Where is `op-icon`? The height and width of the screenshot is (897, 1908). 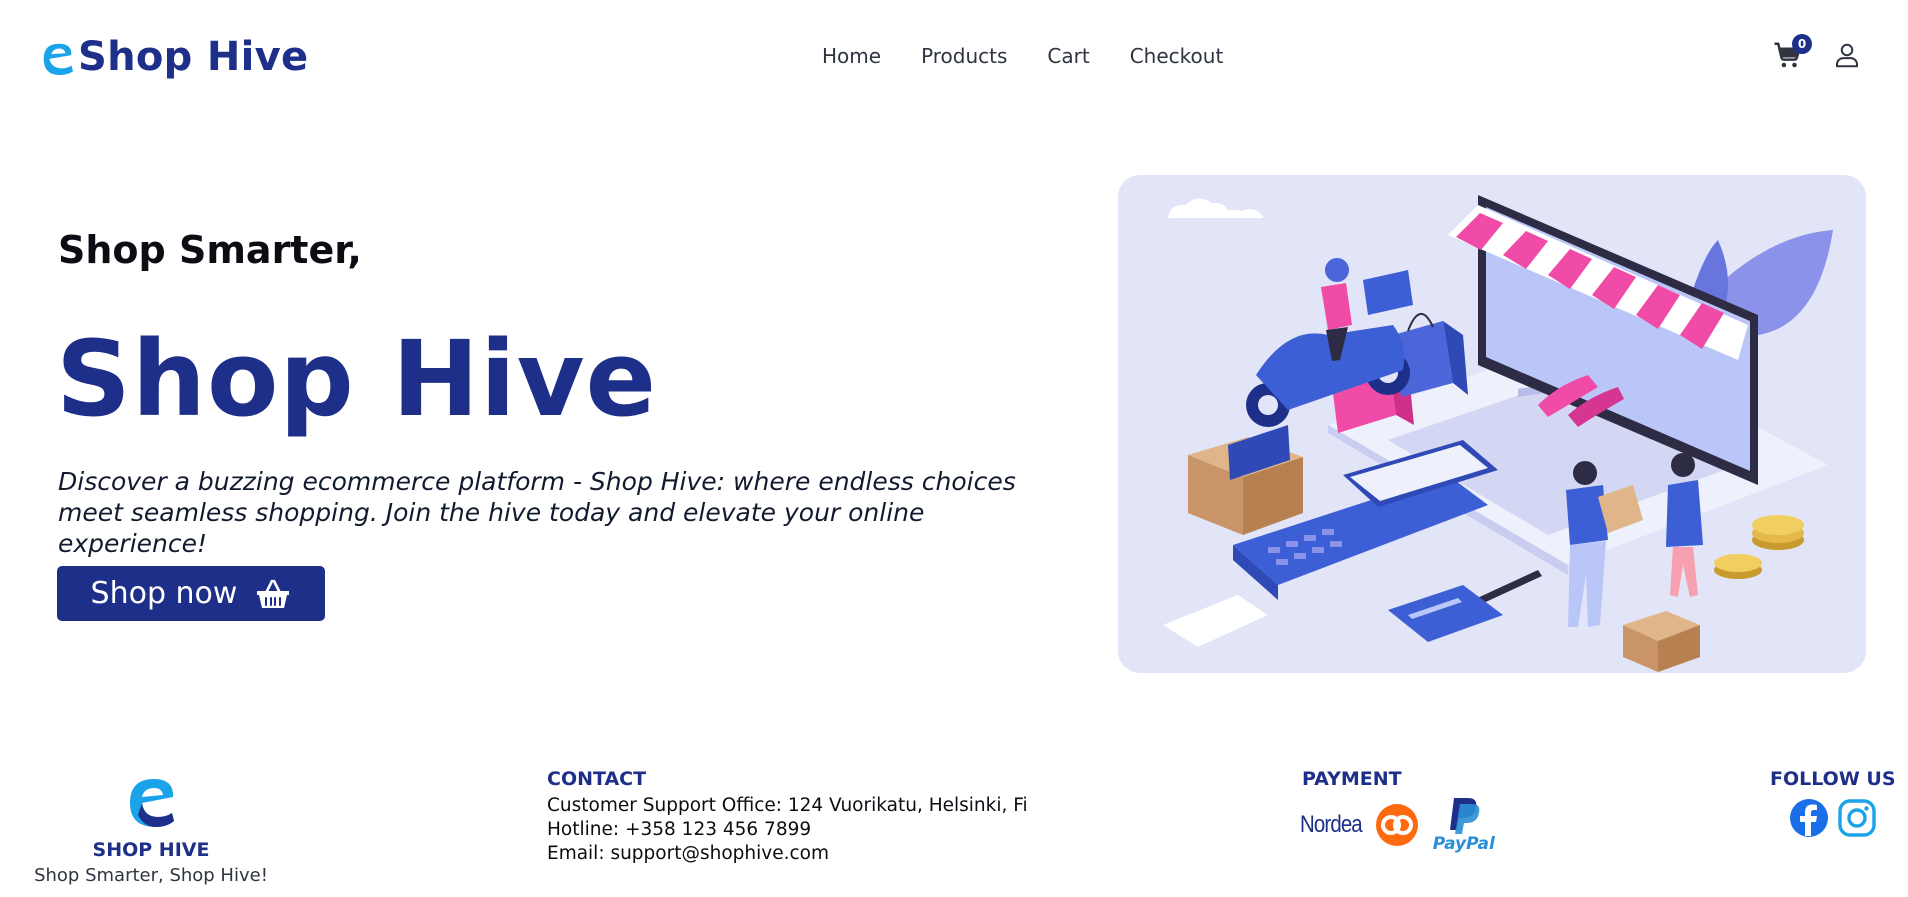
op-icon is located at coordinates (1396, 825).